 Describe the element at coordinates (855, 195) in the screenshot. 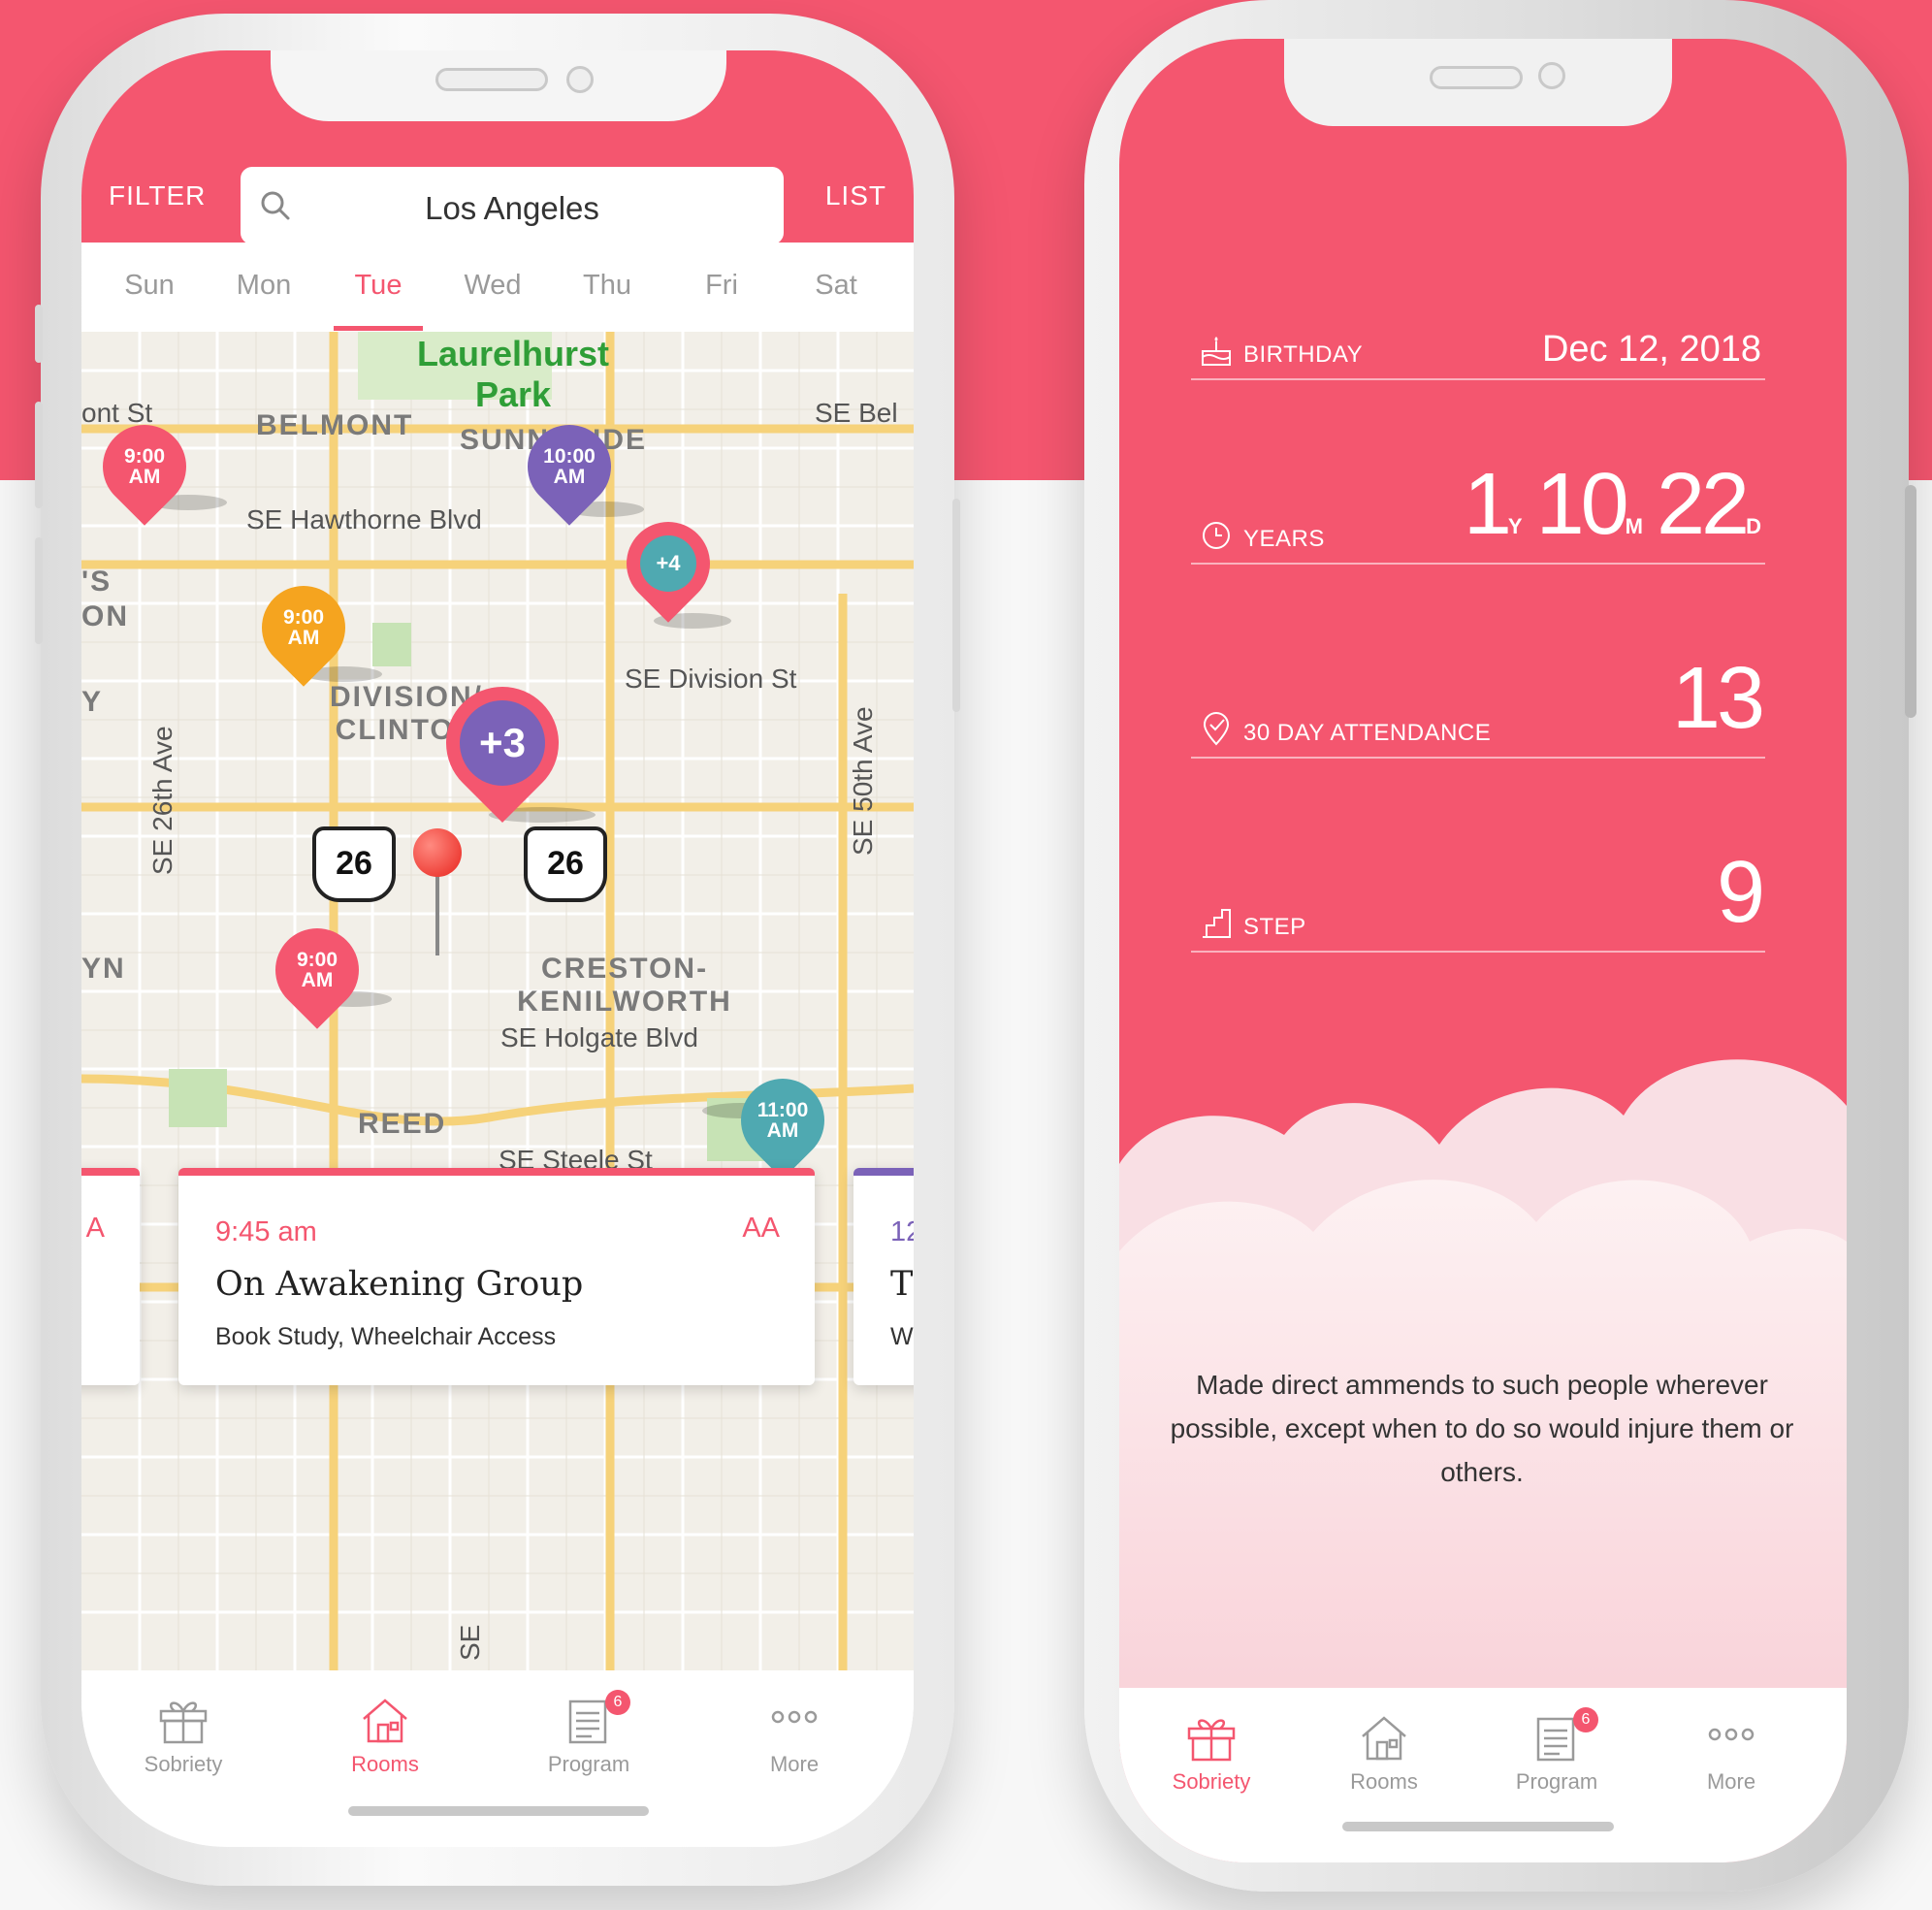

I see `list-button: LIST` at that location.